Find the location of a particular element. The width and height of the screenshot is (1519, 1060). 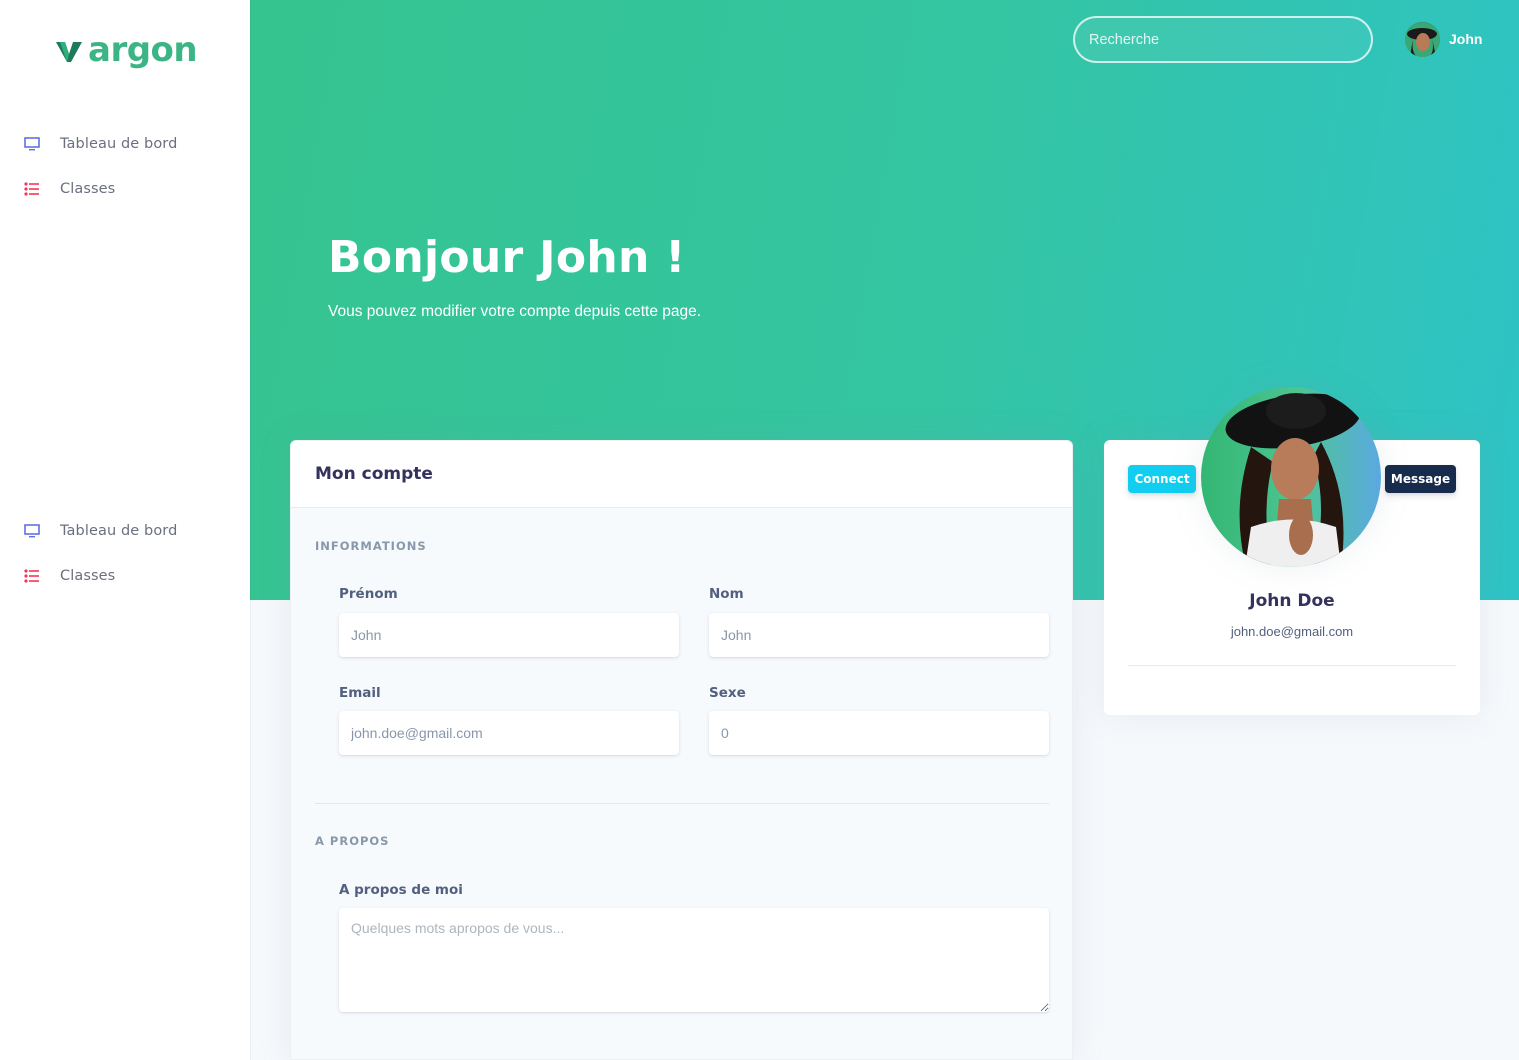

brand-name: argon is located at coordinates (143, 50).